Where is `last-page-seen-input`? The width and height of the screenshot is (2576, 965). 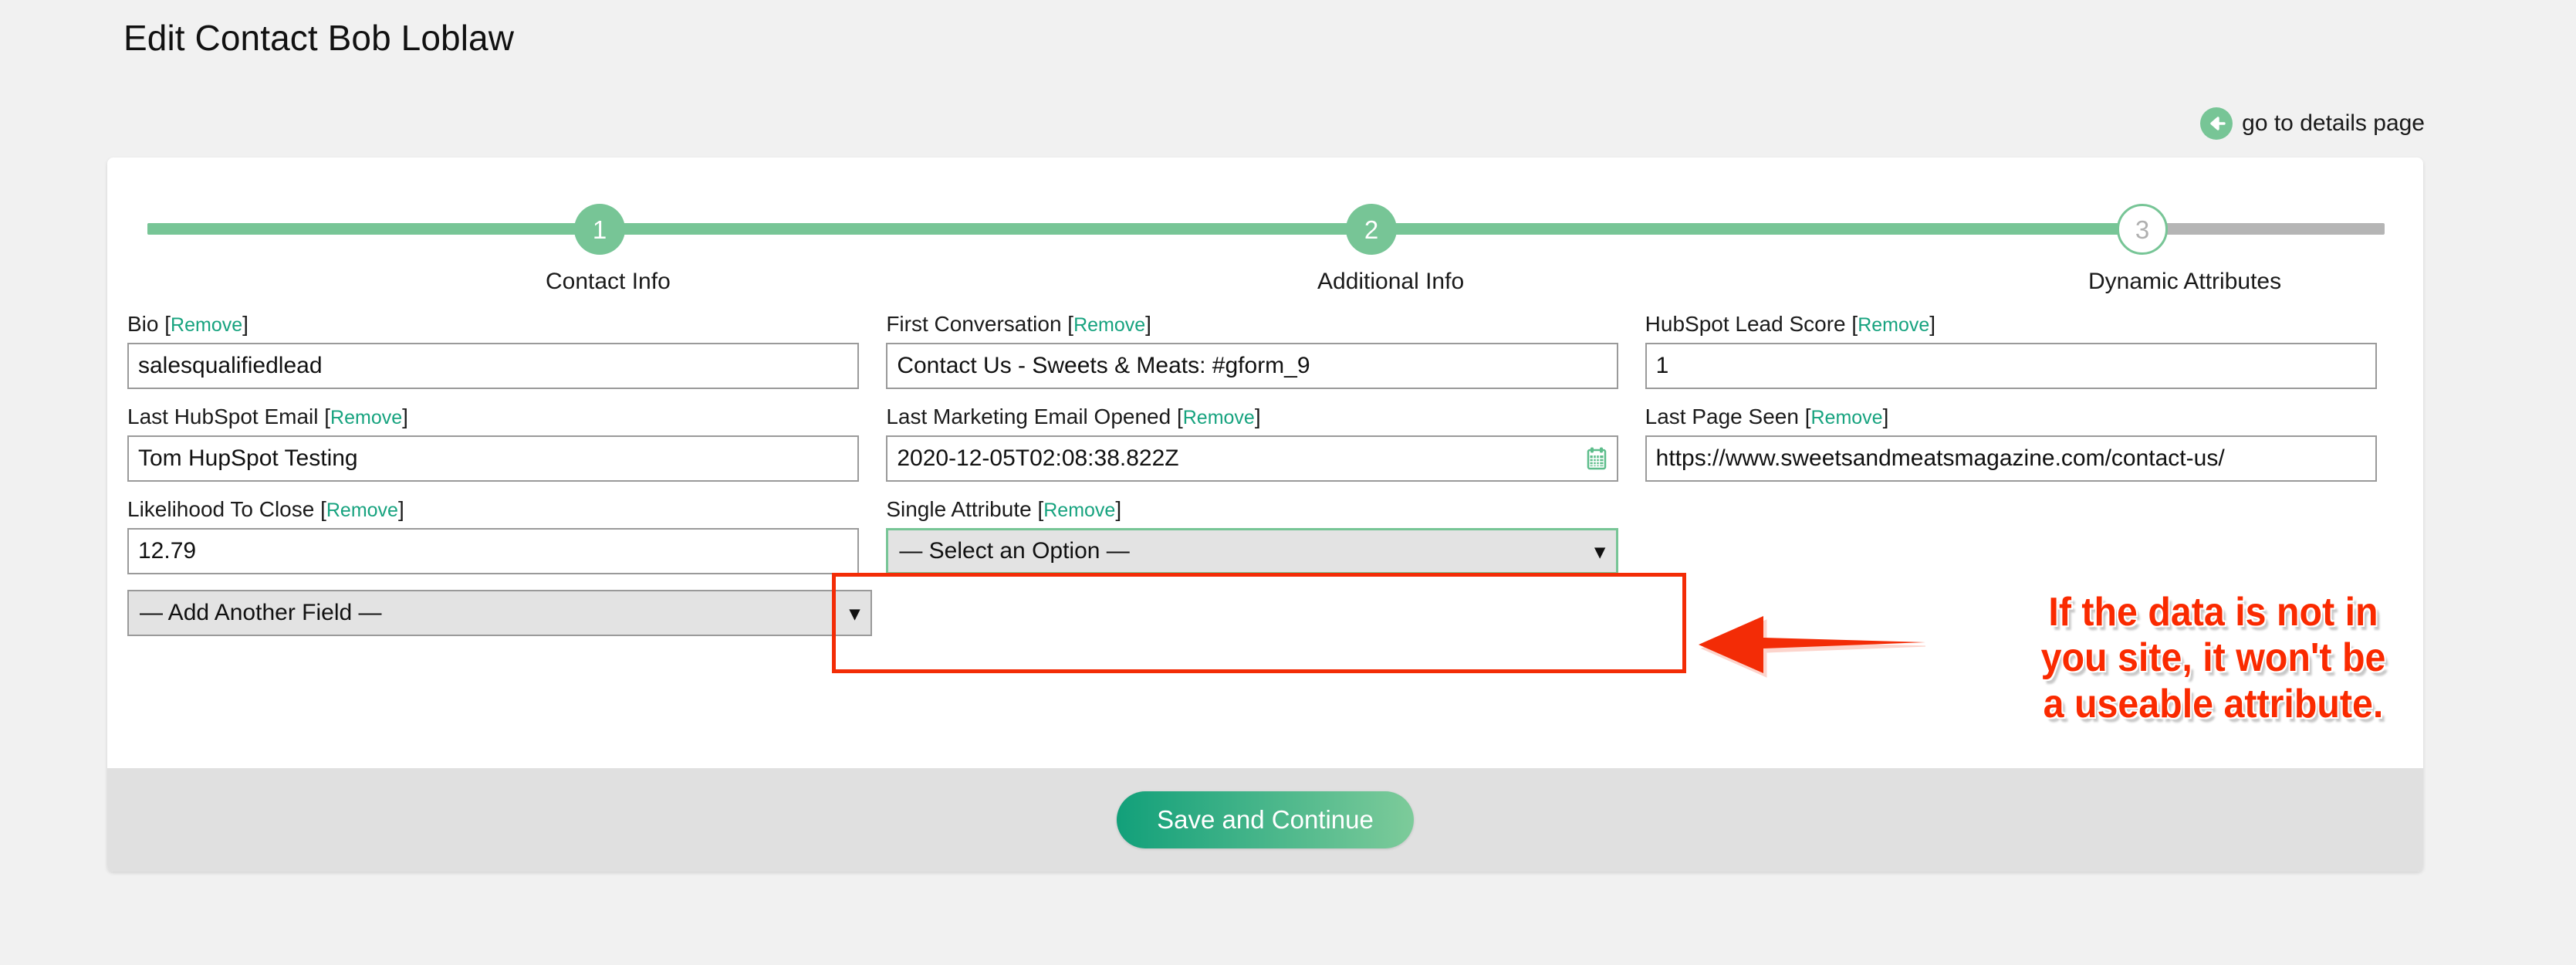 last-page-seen-input is located at coordinates (2011, 458).